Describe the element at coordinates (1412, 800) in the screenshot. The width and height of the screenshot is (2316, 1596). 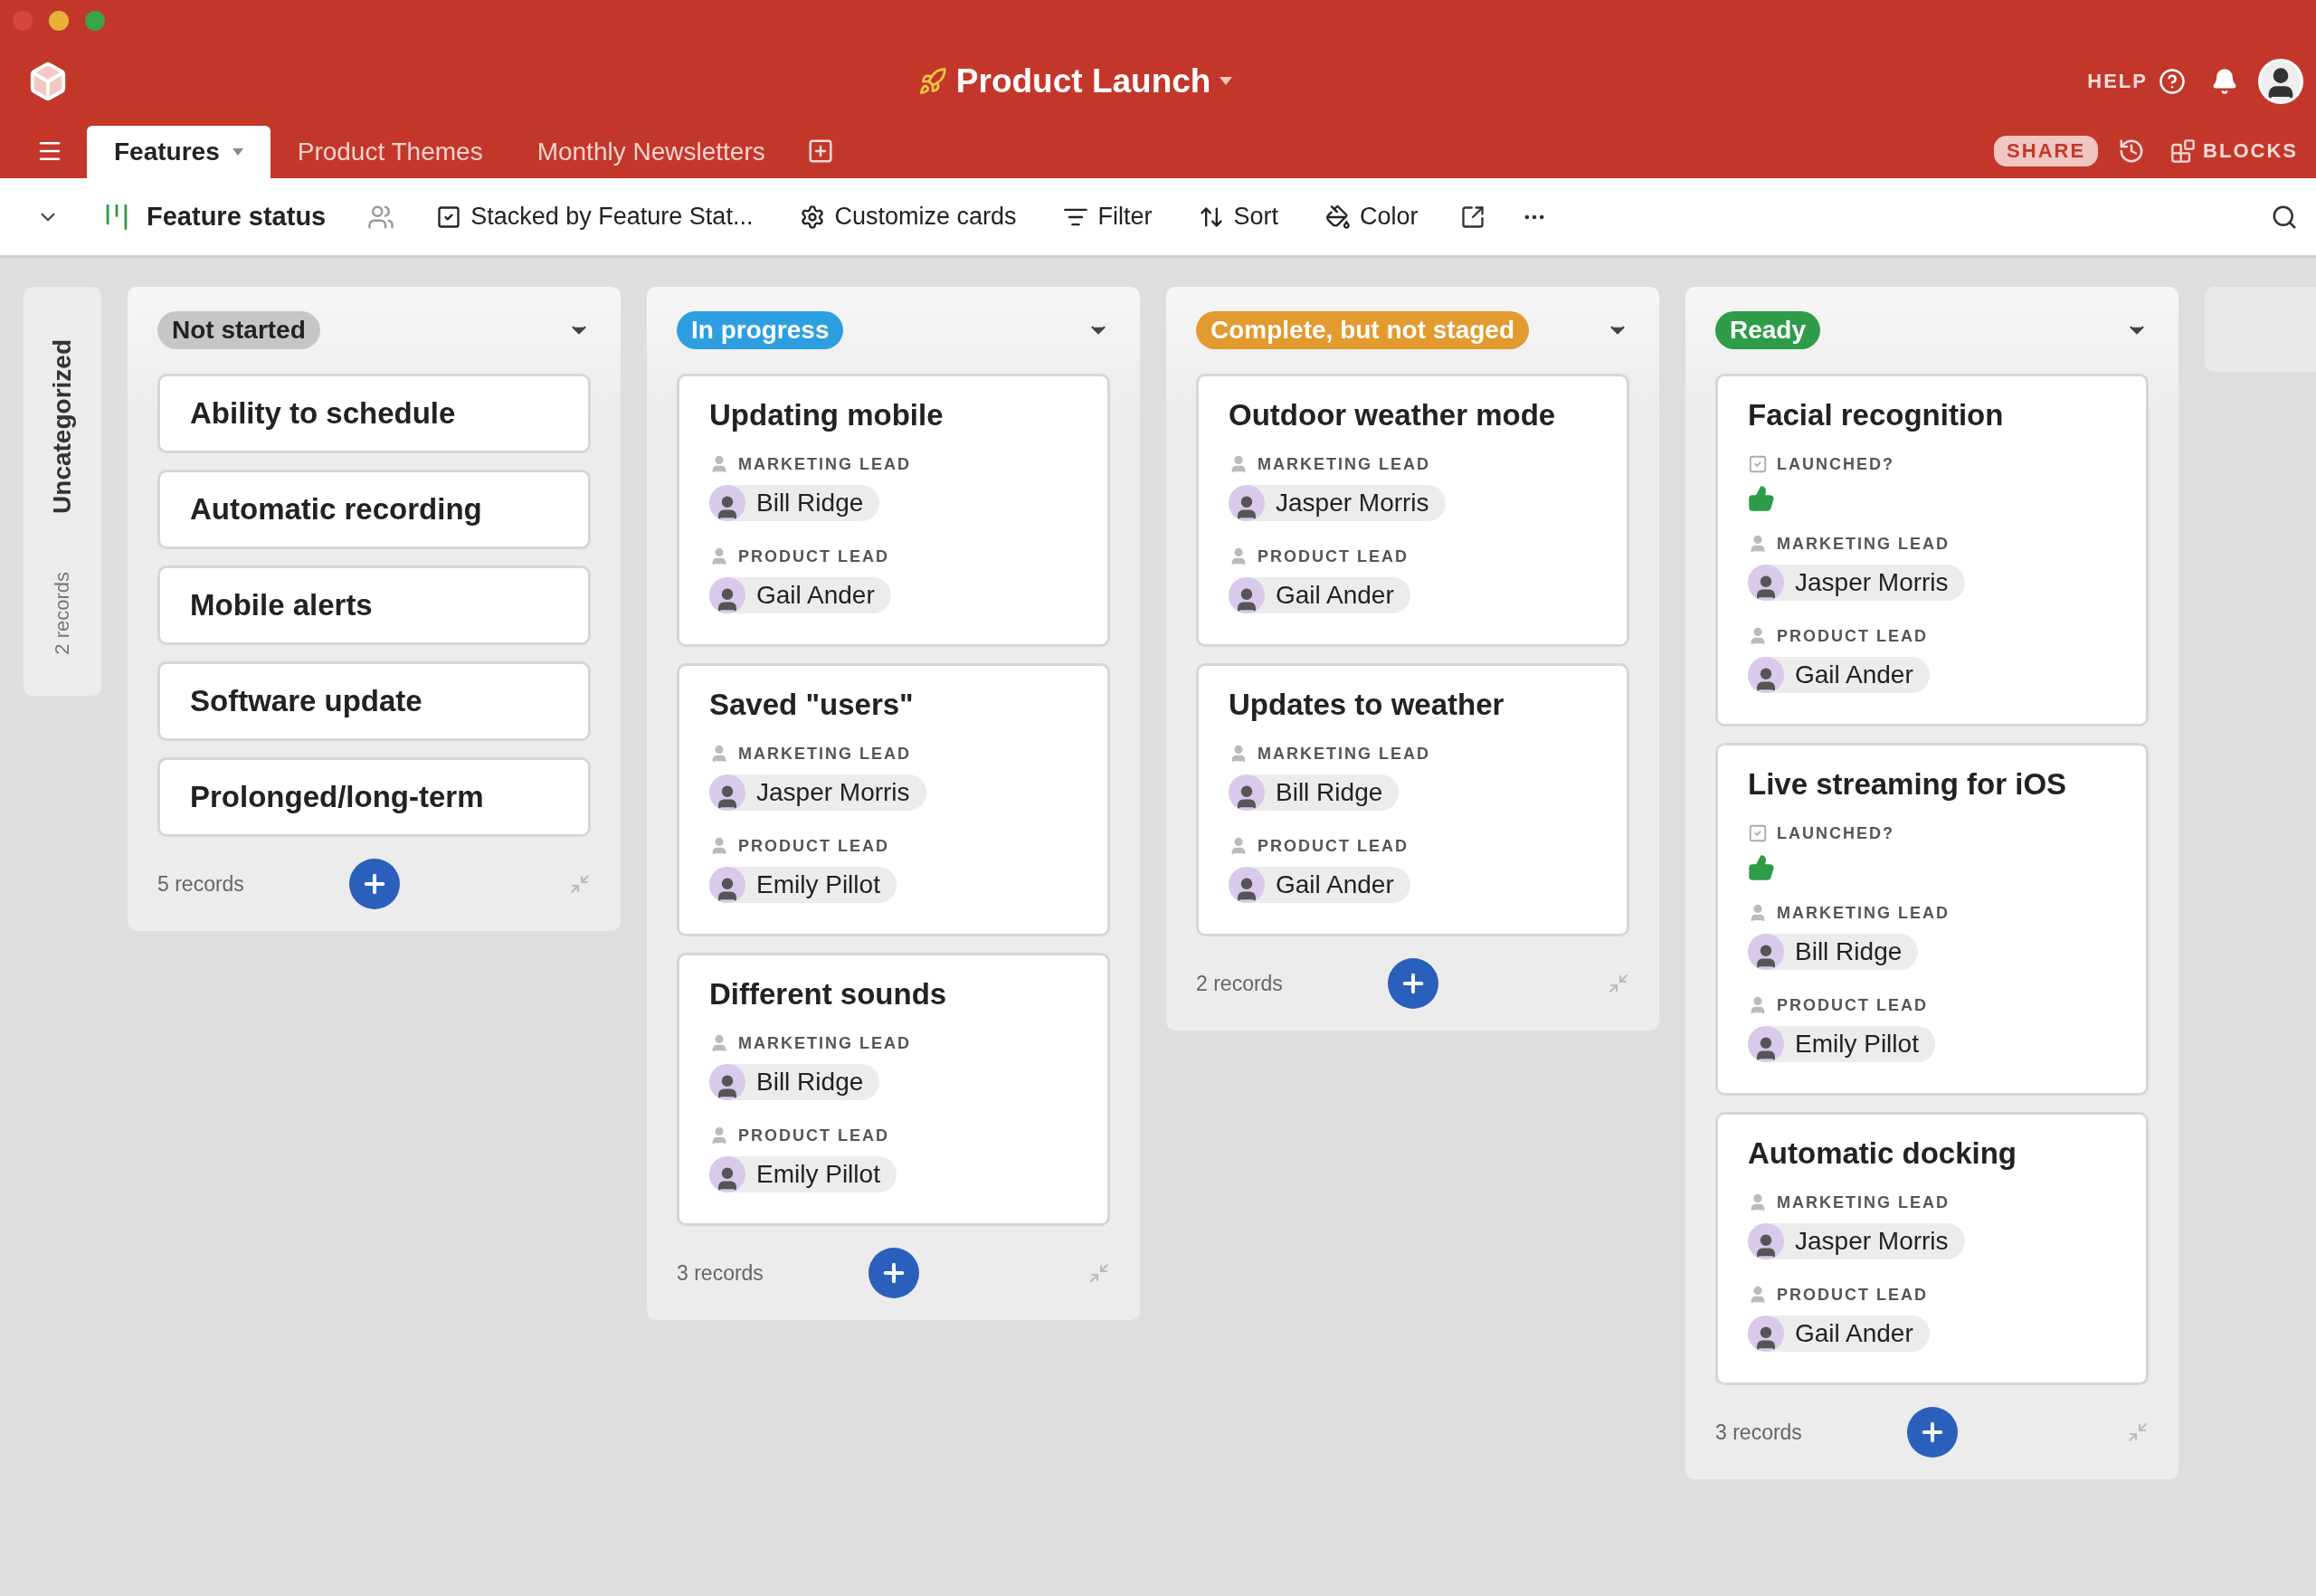
I see `record-card: Updates to weather MARKETING LEAD Bill Ridge PRODUCT LEAD Gail Ander` at that location.